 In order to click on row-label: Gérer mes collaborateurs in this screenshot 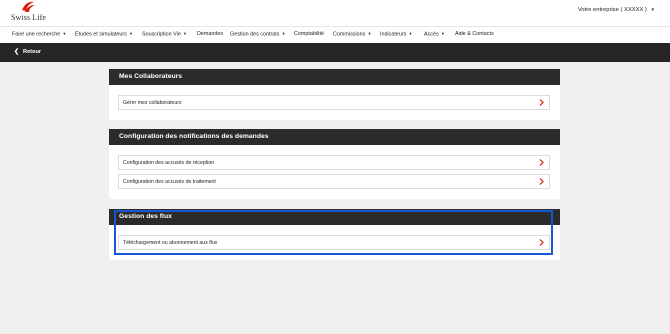, I will do `click(152, 102)`.